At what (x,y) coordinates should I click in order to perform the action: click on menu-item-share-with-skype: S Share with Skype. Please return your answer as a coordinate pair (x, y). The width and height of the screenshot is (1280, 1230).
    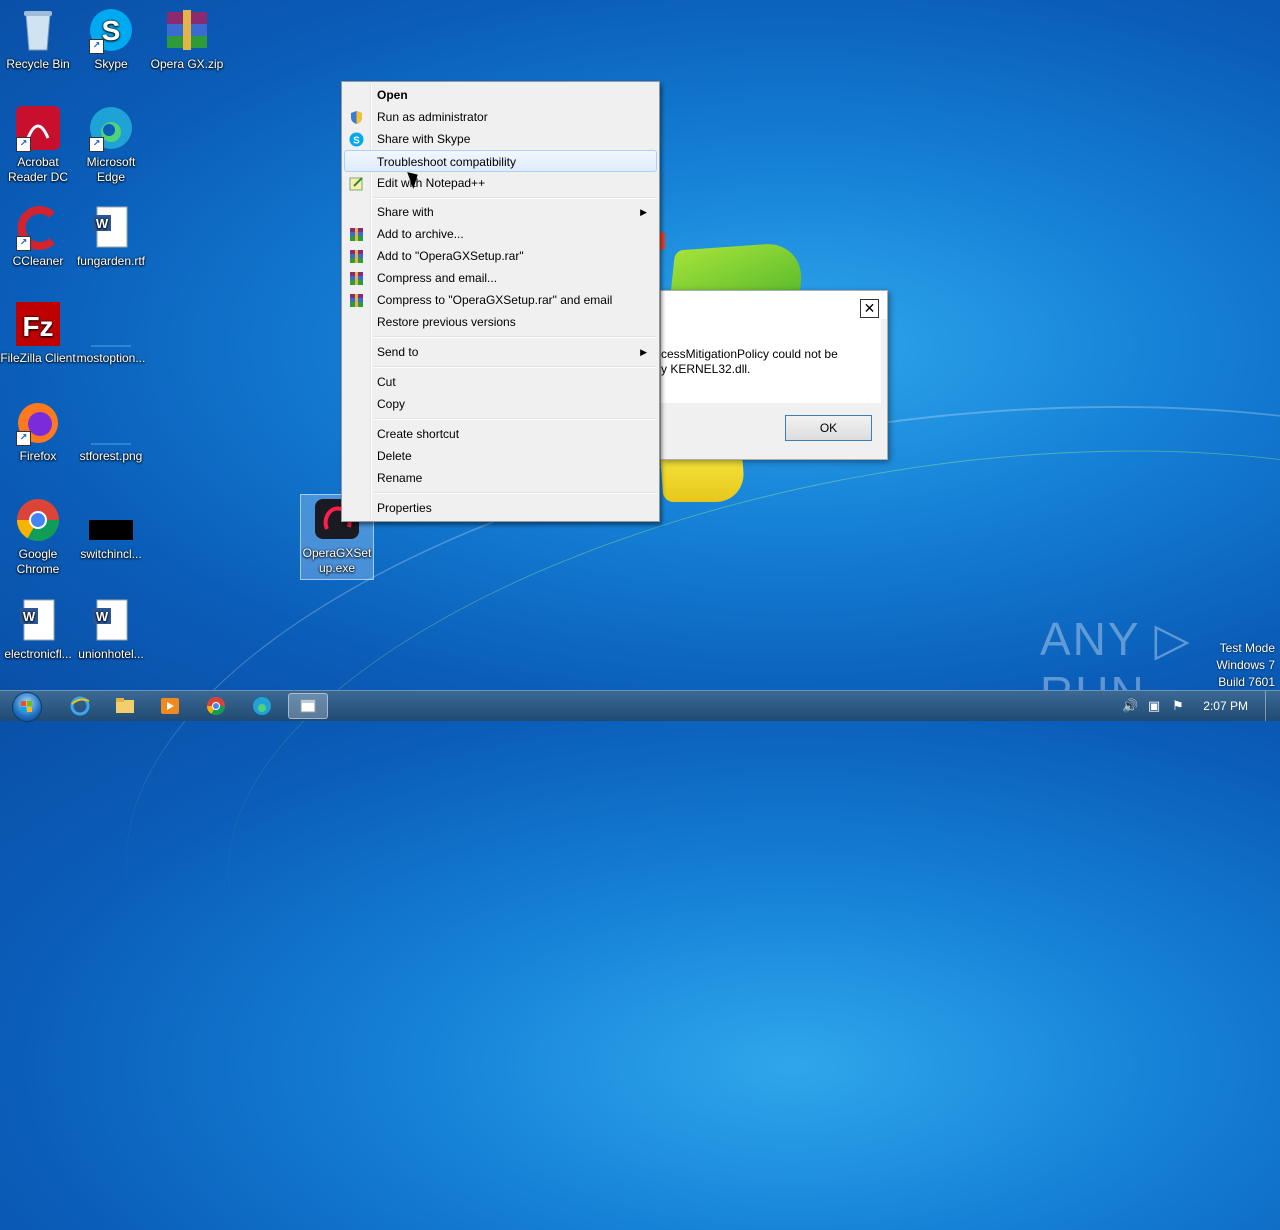
    Looking at the image, I should click on (500, 139).